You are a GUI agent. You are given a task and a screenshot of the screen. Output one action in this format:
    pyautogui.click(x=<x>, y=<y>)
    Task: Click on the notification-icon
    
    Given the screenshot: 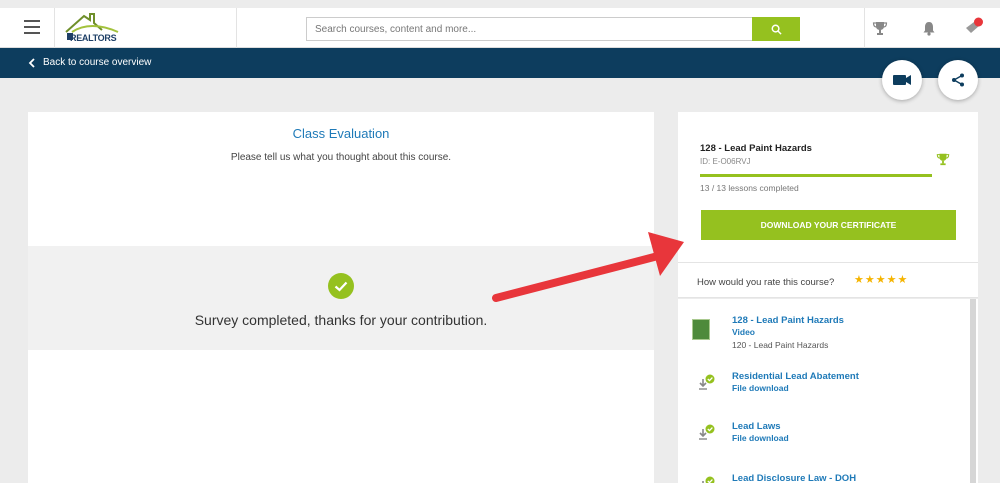 What is the action you would take?
    pyautogui.click(x=974, y=27)
    